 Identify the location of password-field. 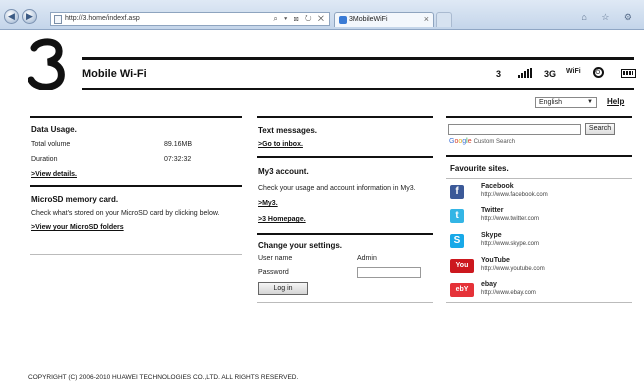
(389, 272).